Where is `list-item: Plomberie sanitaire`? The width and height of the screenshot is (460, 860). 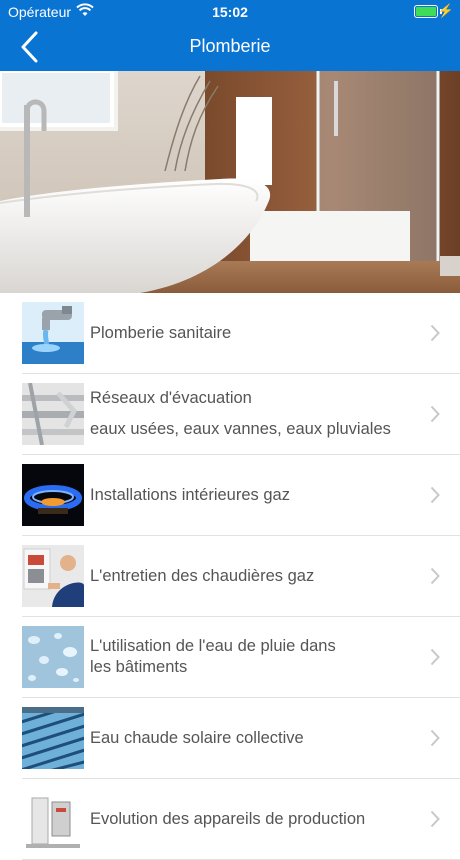
list-item: Plomberie sanitaire is located at coordinates (241, 333).